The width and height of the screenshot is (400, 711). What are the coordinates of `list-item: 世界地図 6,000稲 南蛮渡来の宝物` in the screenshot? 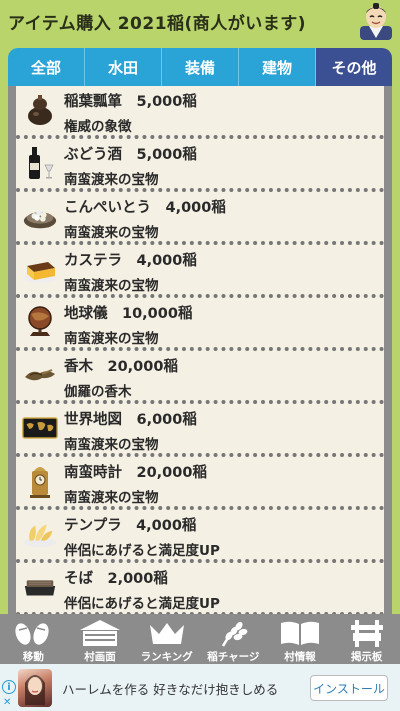 It's located at (200, 430).